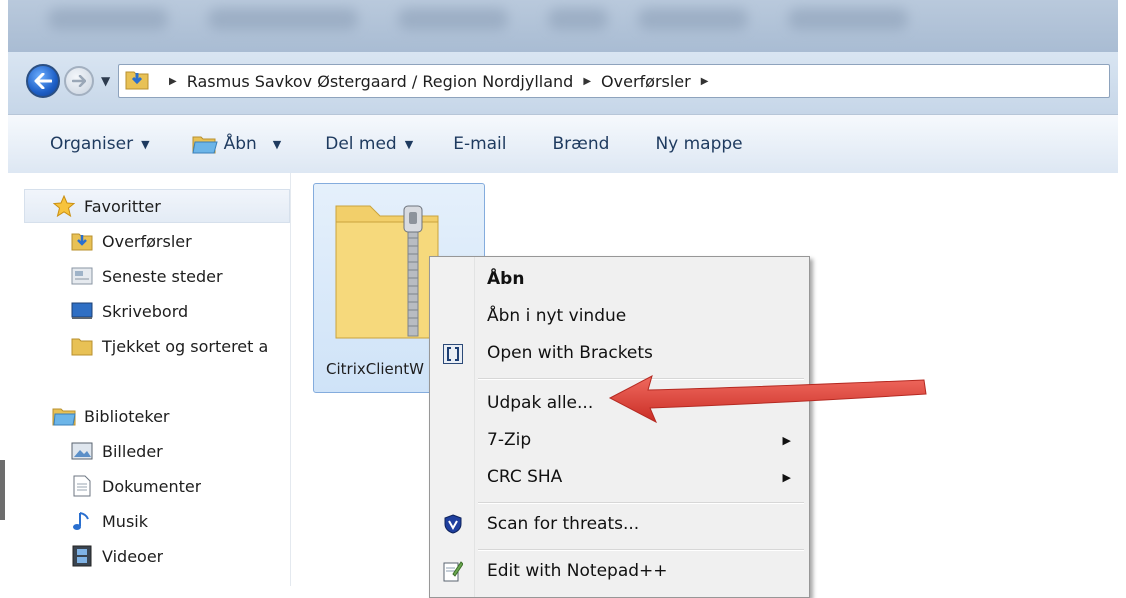 This screenshot has height=598, width=1126. Describe the element at coordinates (147, 241) in the screenshot. I see `sidebar-item-label: Overførsler` at that location.